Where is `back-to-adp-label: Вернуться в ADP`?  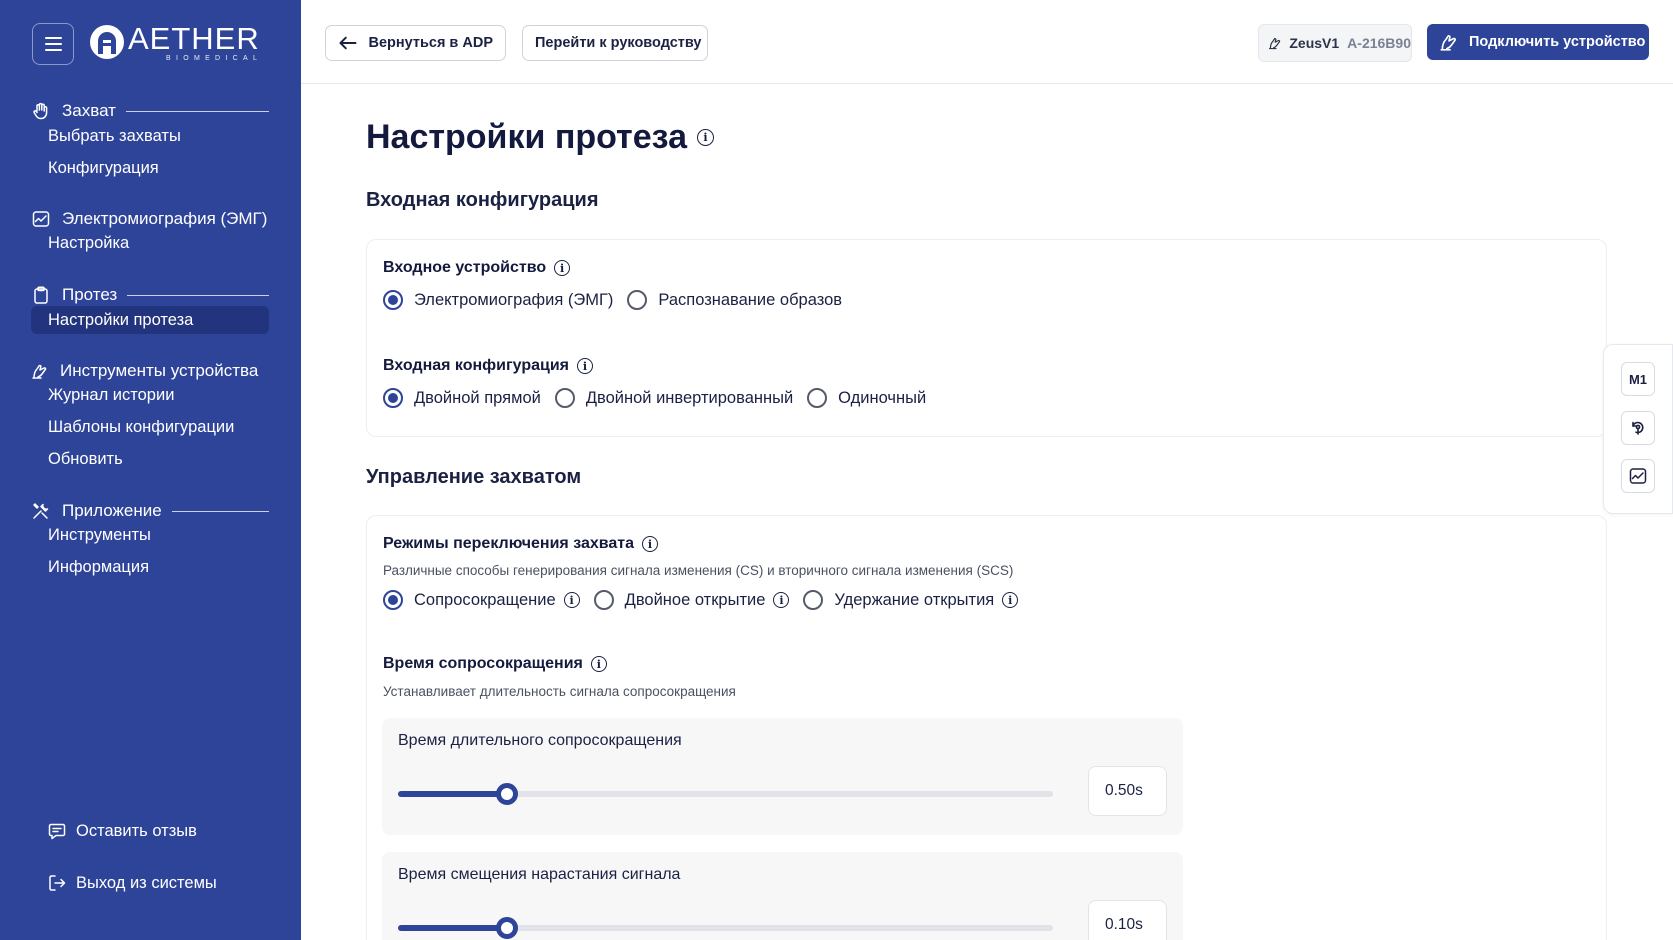 back-to-adp-label: Вернуться в ADP is located at coordinates (430, 43).